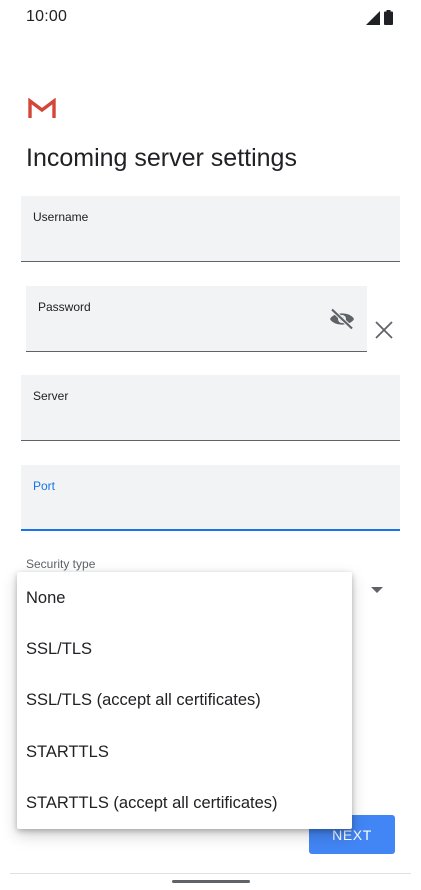 The image size is (421, 890). I want to click on visibility-off-icon, so click(342, 319).